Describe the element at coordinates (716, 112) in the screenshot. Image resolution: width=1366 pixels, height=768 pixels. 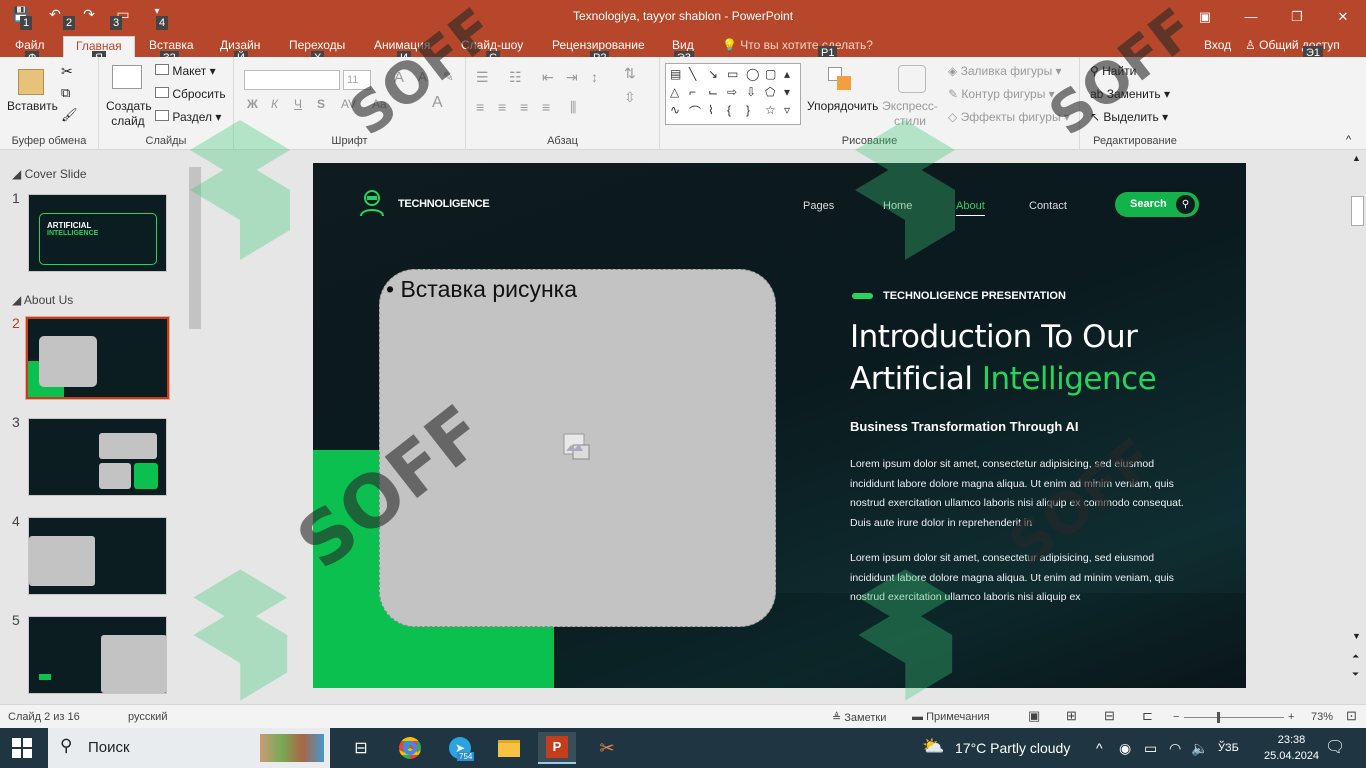
I see `freeform-shape-icon: ⌇` at that location.